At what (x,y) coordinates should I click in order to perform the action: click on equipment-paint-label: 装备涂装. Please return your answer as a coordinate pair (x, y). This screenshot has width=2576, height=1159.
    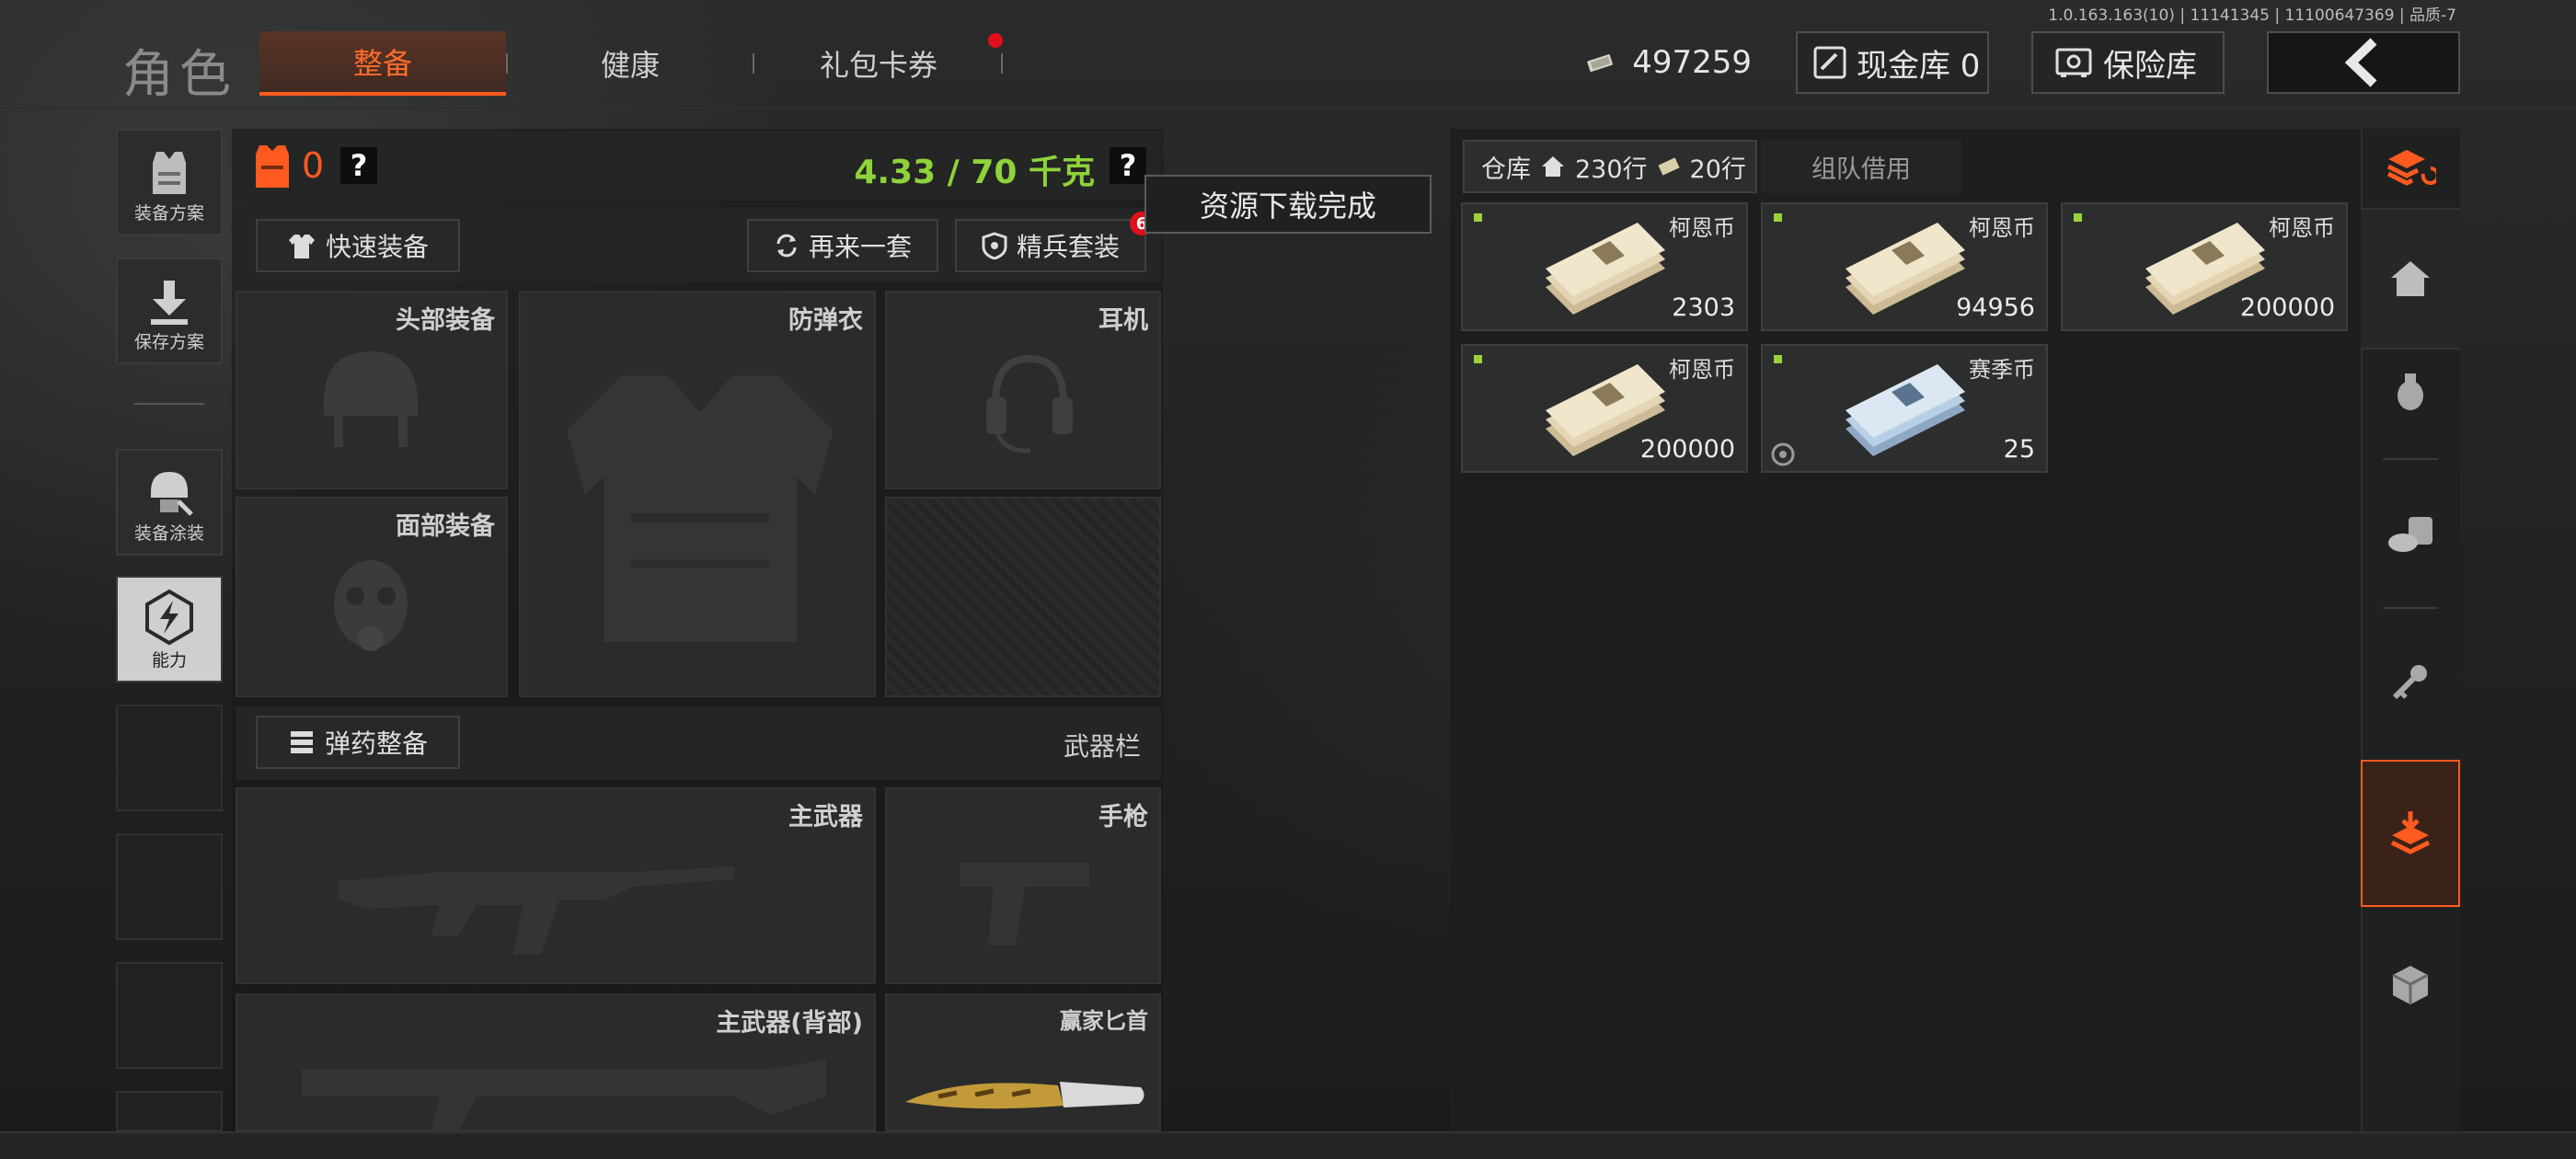
    Looking at the image, I should click on (168, 533).